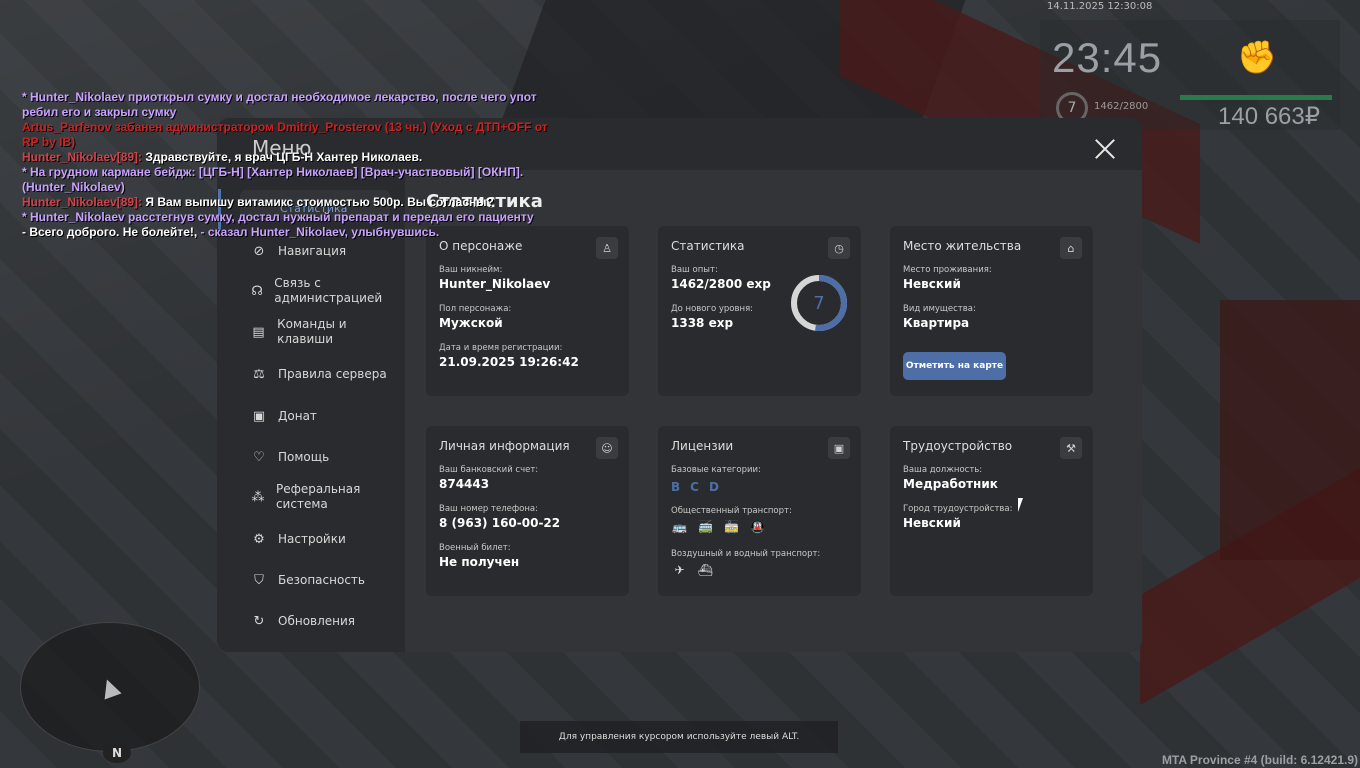 The height and width of the screenshot is (768, 1360). I want to click on field-label: Дата и время регистрации:, so click(501, 348).